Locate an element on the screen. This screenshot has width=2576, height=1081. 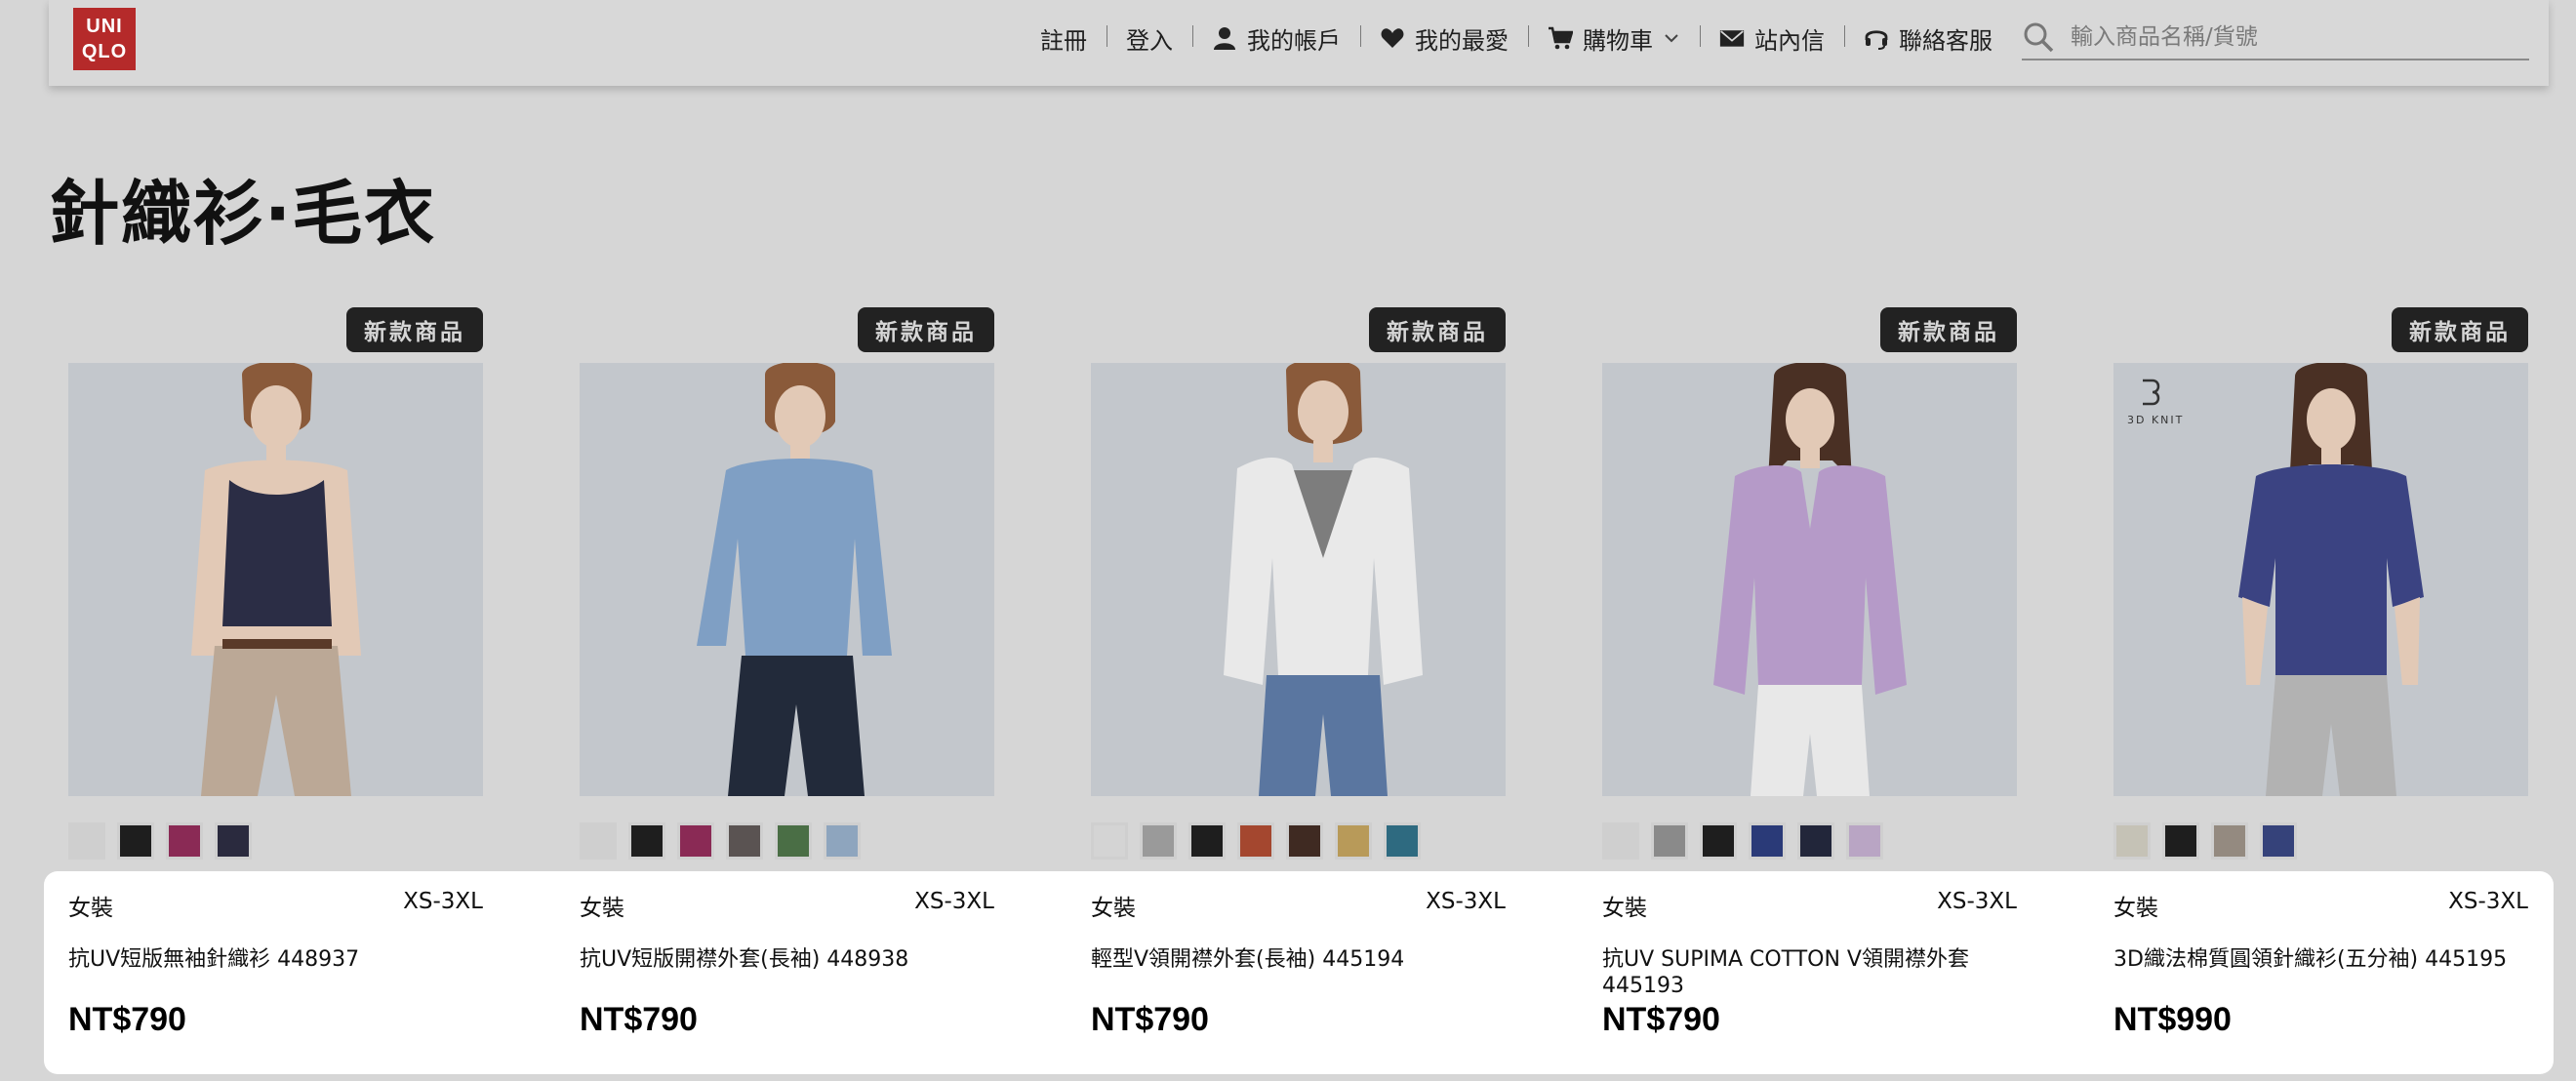
register-label: 註冊 is located at coordinates (1063, 40).